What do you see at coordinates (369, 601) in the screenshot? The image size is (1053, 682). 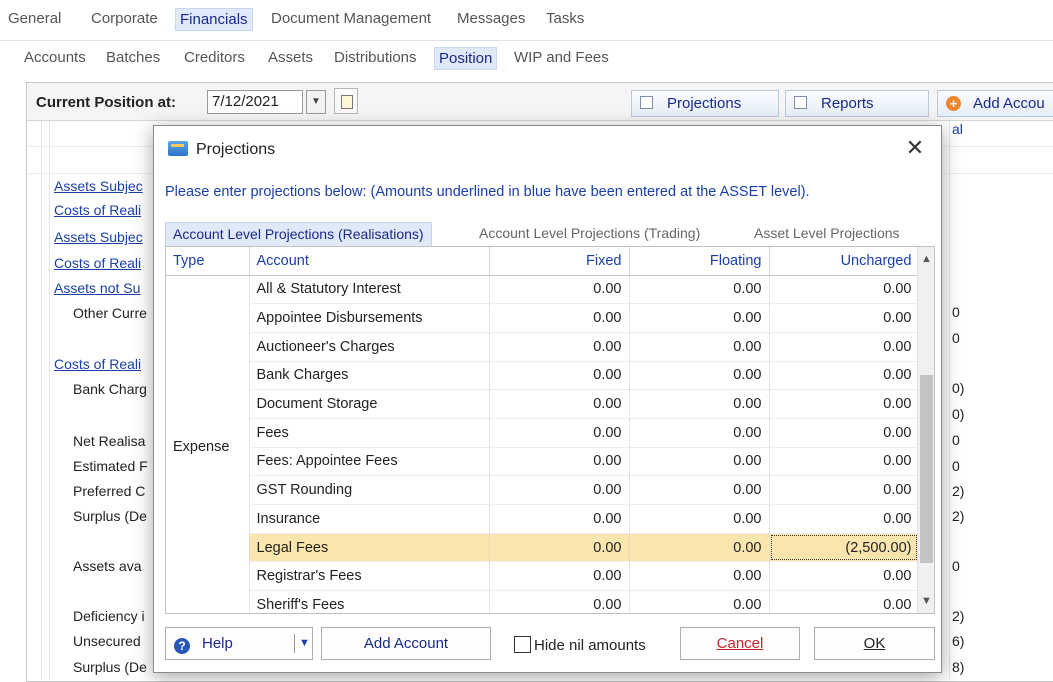 I see `account-cell: Sheriff's Fees` at bounding box center [369, 601].